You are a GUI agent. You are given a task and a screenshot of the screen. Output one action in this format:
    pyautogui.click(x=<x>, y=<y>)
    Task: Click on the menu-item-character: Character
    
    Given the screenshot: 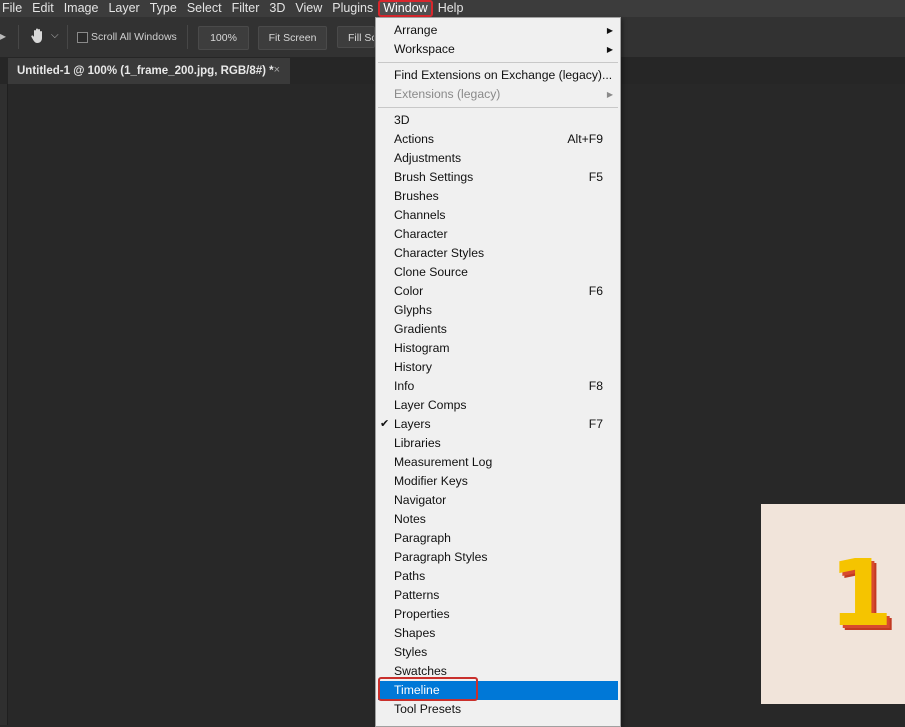 What is the action you would take?
    pyautogui.click(x=498, y=234)
    